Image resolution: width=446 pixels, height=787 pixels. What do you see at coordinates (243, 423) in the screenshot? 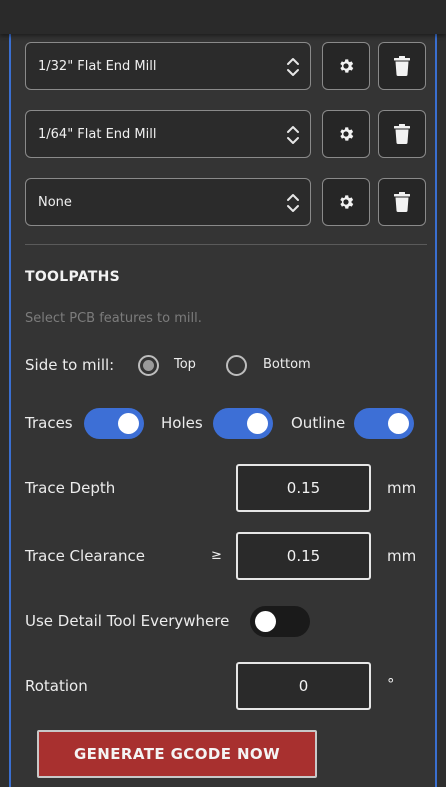
I see `holes-toggle` at bounding box center [243, 423].